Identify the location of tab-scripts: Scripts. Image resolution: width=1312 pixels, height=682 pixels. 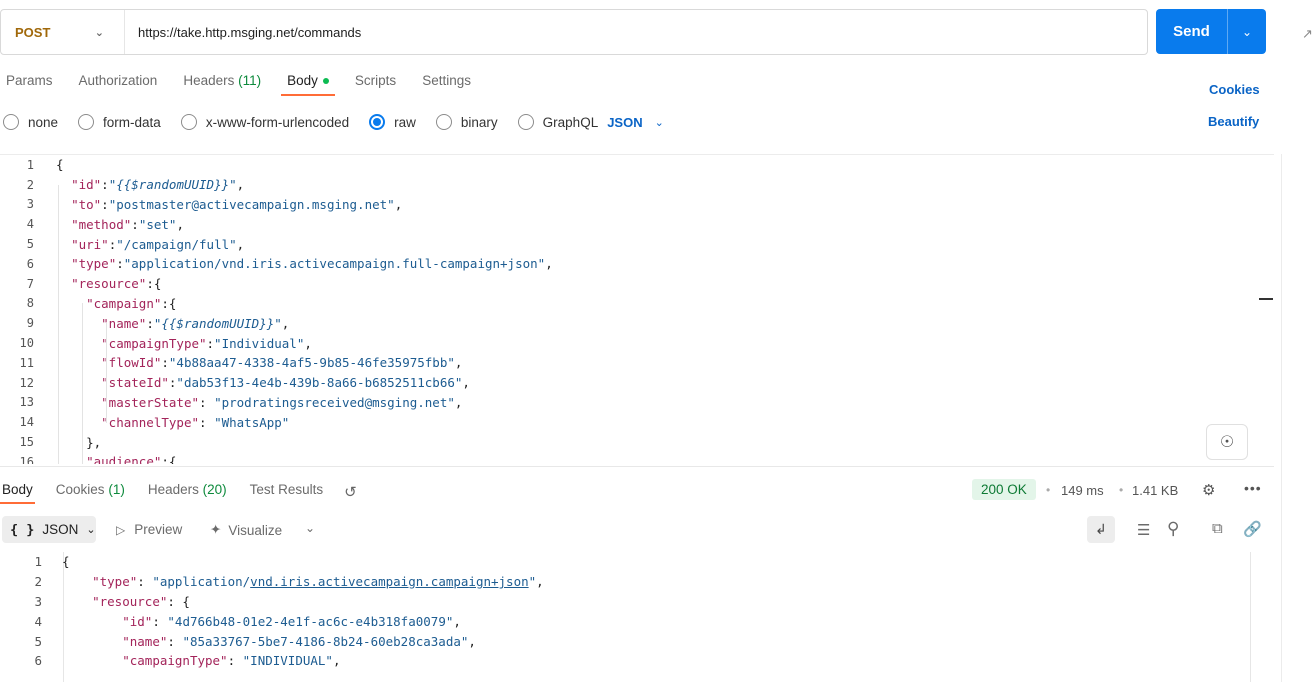
(375, 83).